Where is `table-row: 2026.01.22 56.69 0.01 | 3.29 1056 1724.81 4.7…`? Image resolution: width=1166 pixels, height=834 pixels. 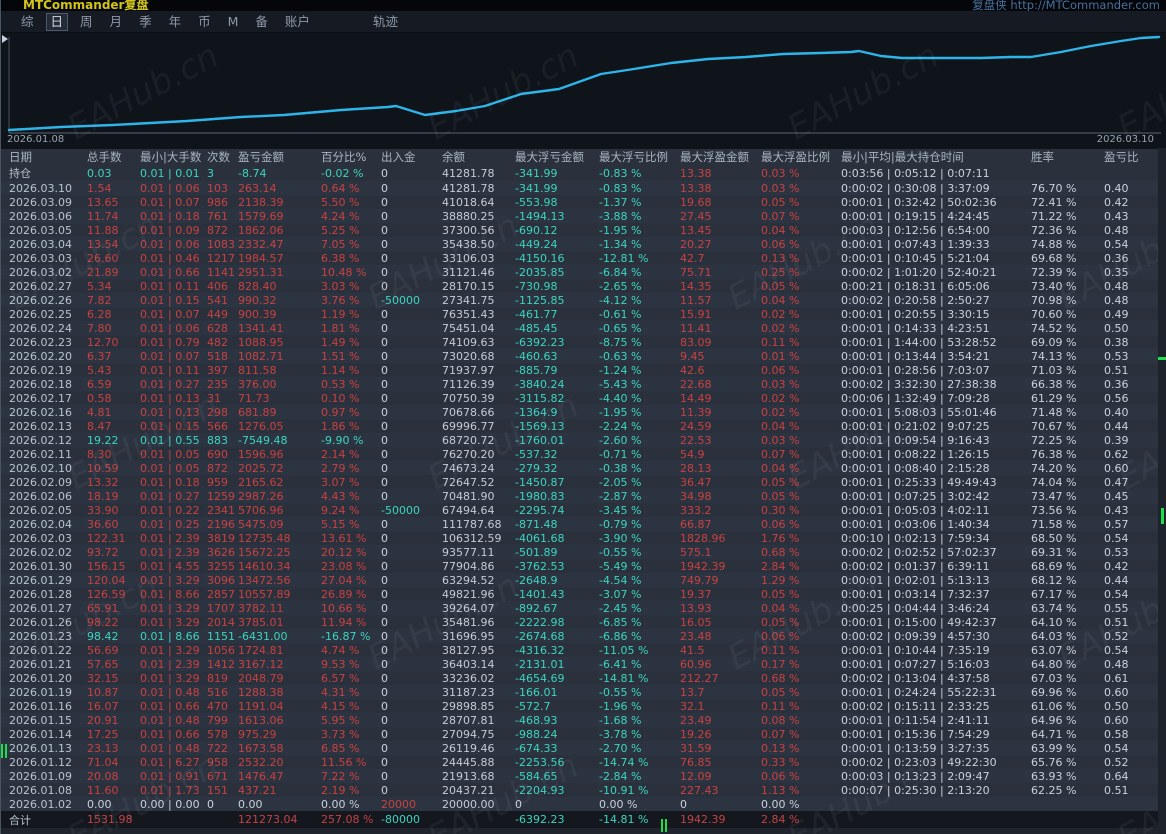
table-row: 2026.01.22 56.69 0.01 | 3.29 1056 1724.81 4.7… is located at coordinates (583, 650).